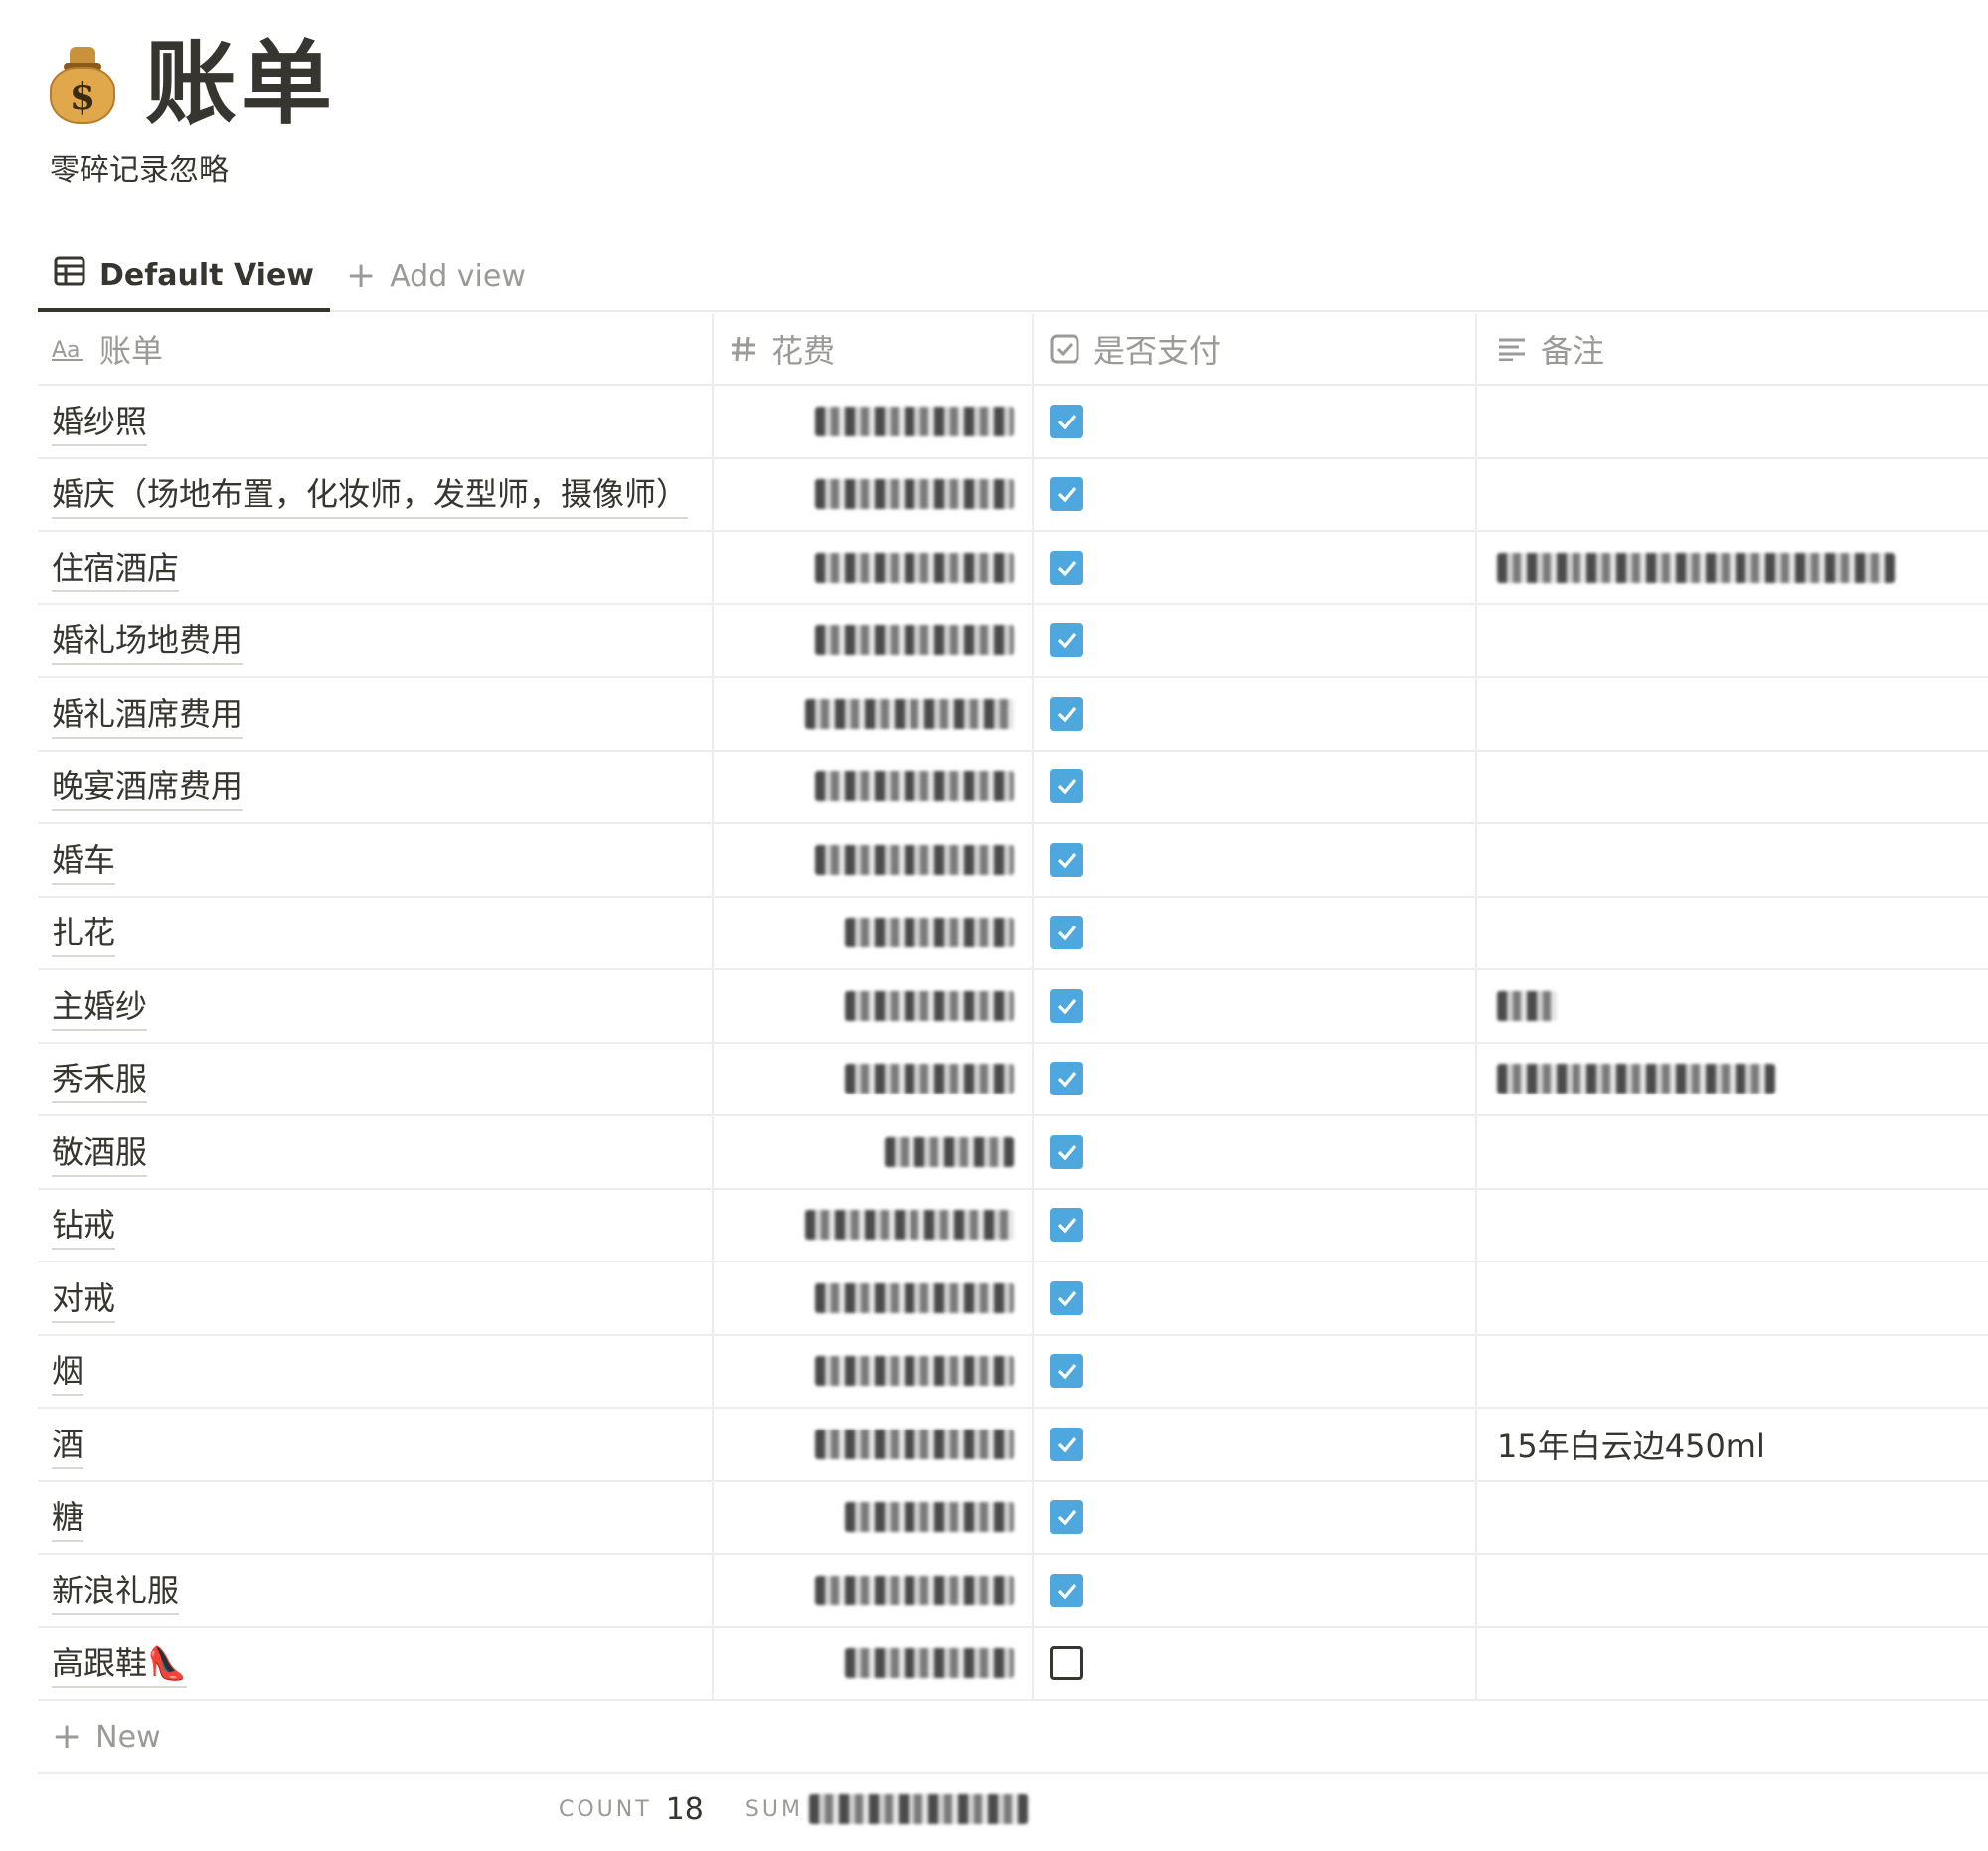  I want to click on cell-name: 婚纱照, so click(376, 422).